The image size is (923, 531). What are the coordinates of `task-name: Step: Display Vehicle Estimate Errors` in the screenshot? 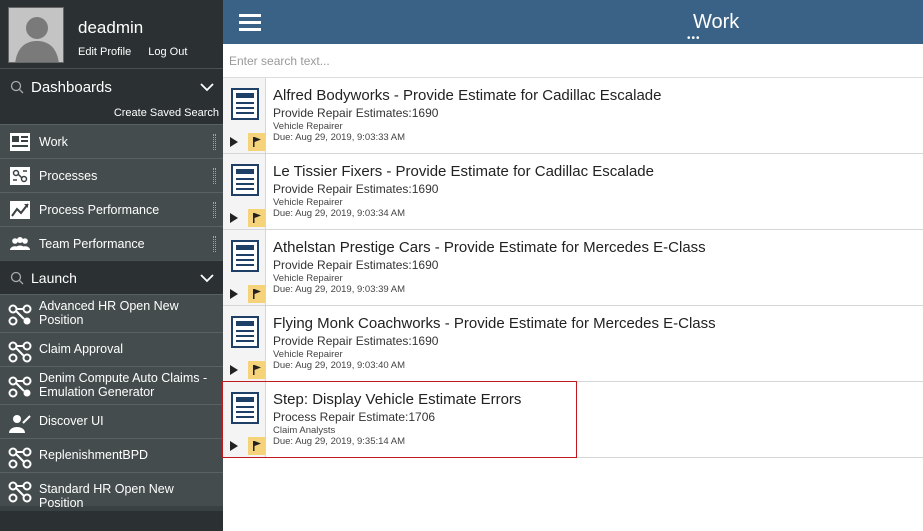 It's located at (397, 399).